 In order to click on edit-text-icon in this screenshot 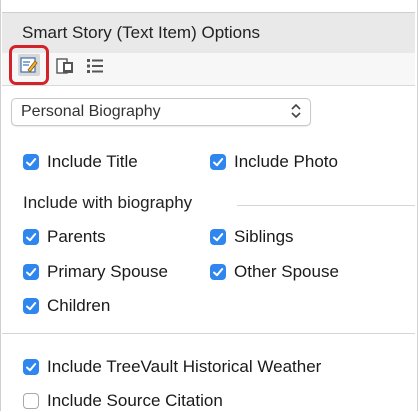, I will do `click(29, 65)`.